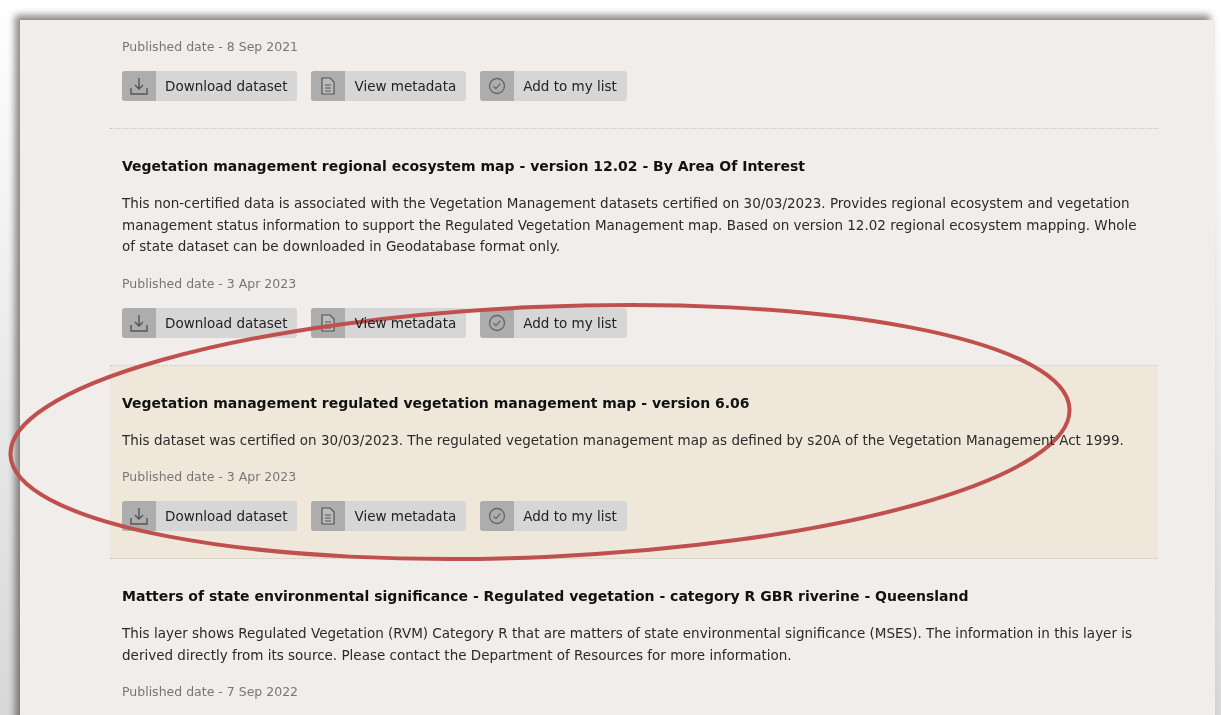 The image size is (1221, 715). What do you see at coordinates (628, 644) in the screenshot?
I see `dataset-description: This layer shows Regulated Vegetation (RVM) Category R that are matters of state environmental significance (MSES). The information in this layer is derived directly from its source. Please contact the Department of Resources for more information.` at bounding box center [628, 644].